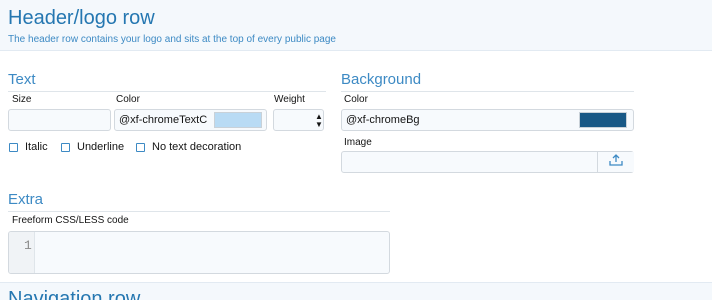 The height and width of the screenshot is (300, 712). Describe the element at coordinates (358, 142) in the screenshot. I see `image-label: Image` at that location.